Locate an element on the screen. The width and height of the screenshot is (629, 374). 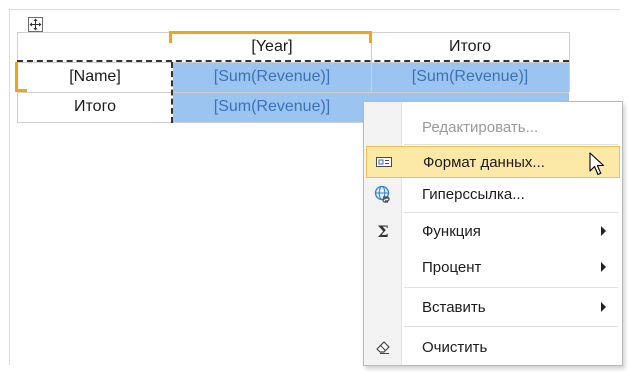
menu-item-label: Функция is located at coordinates (451, 231).